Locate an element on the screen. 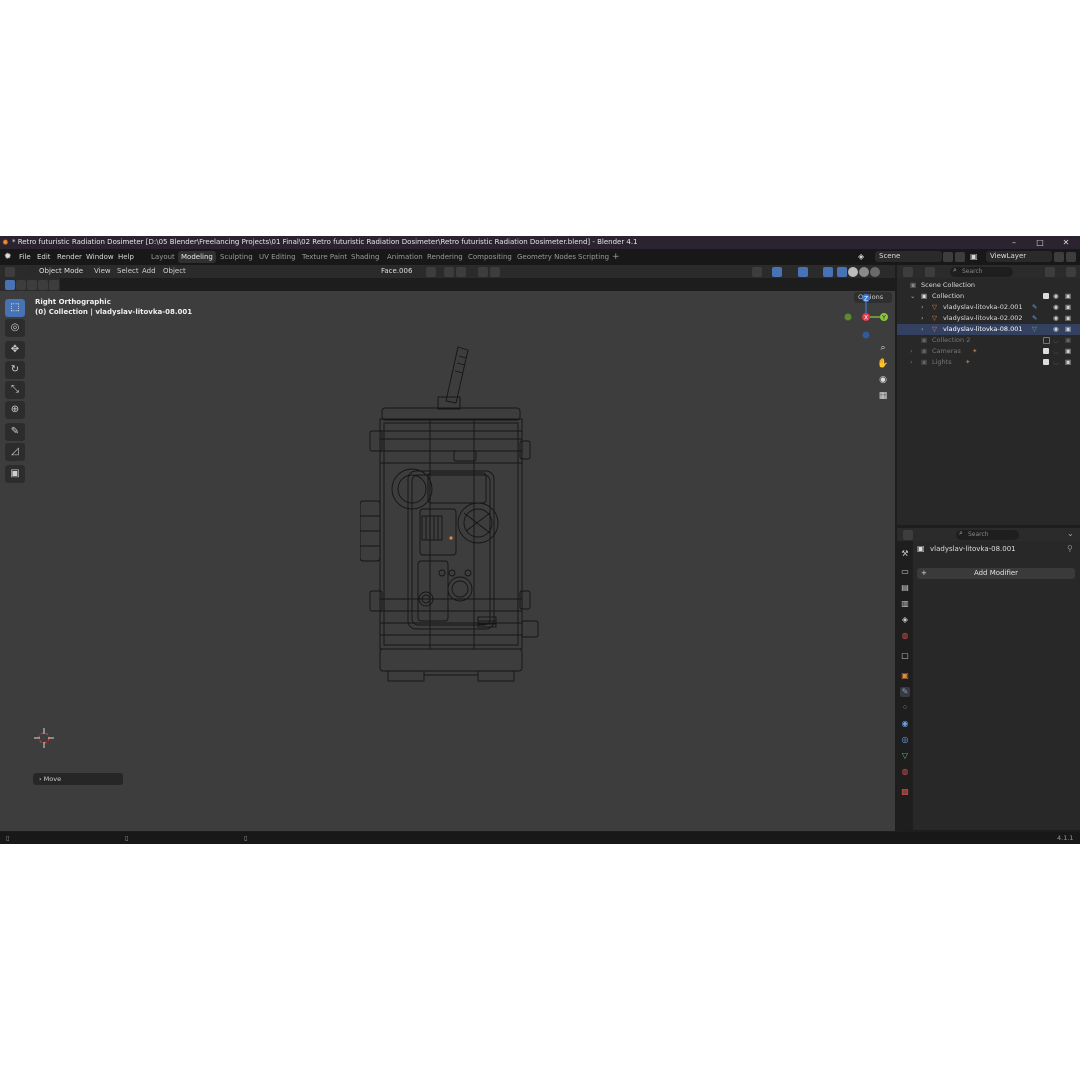  close-button: ✕ is located at coordinates (1066, 242).